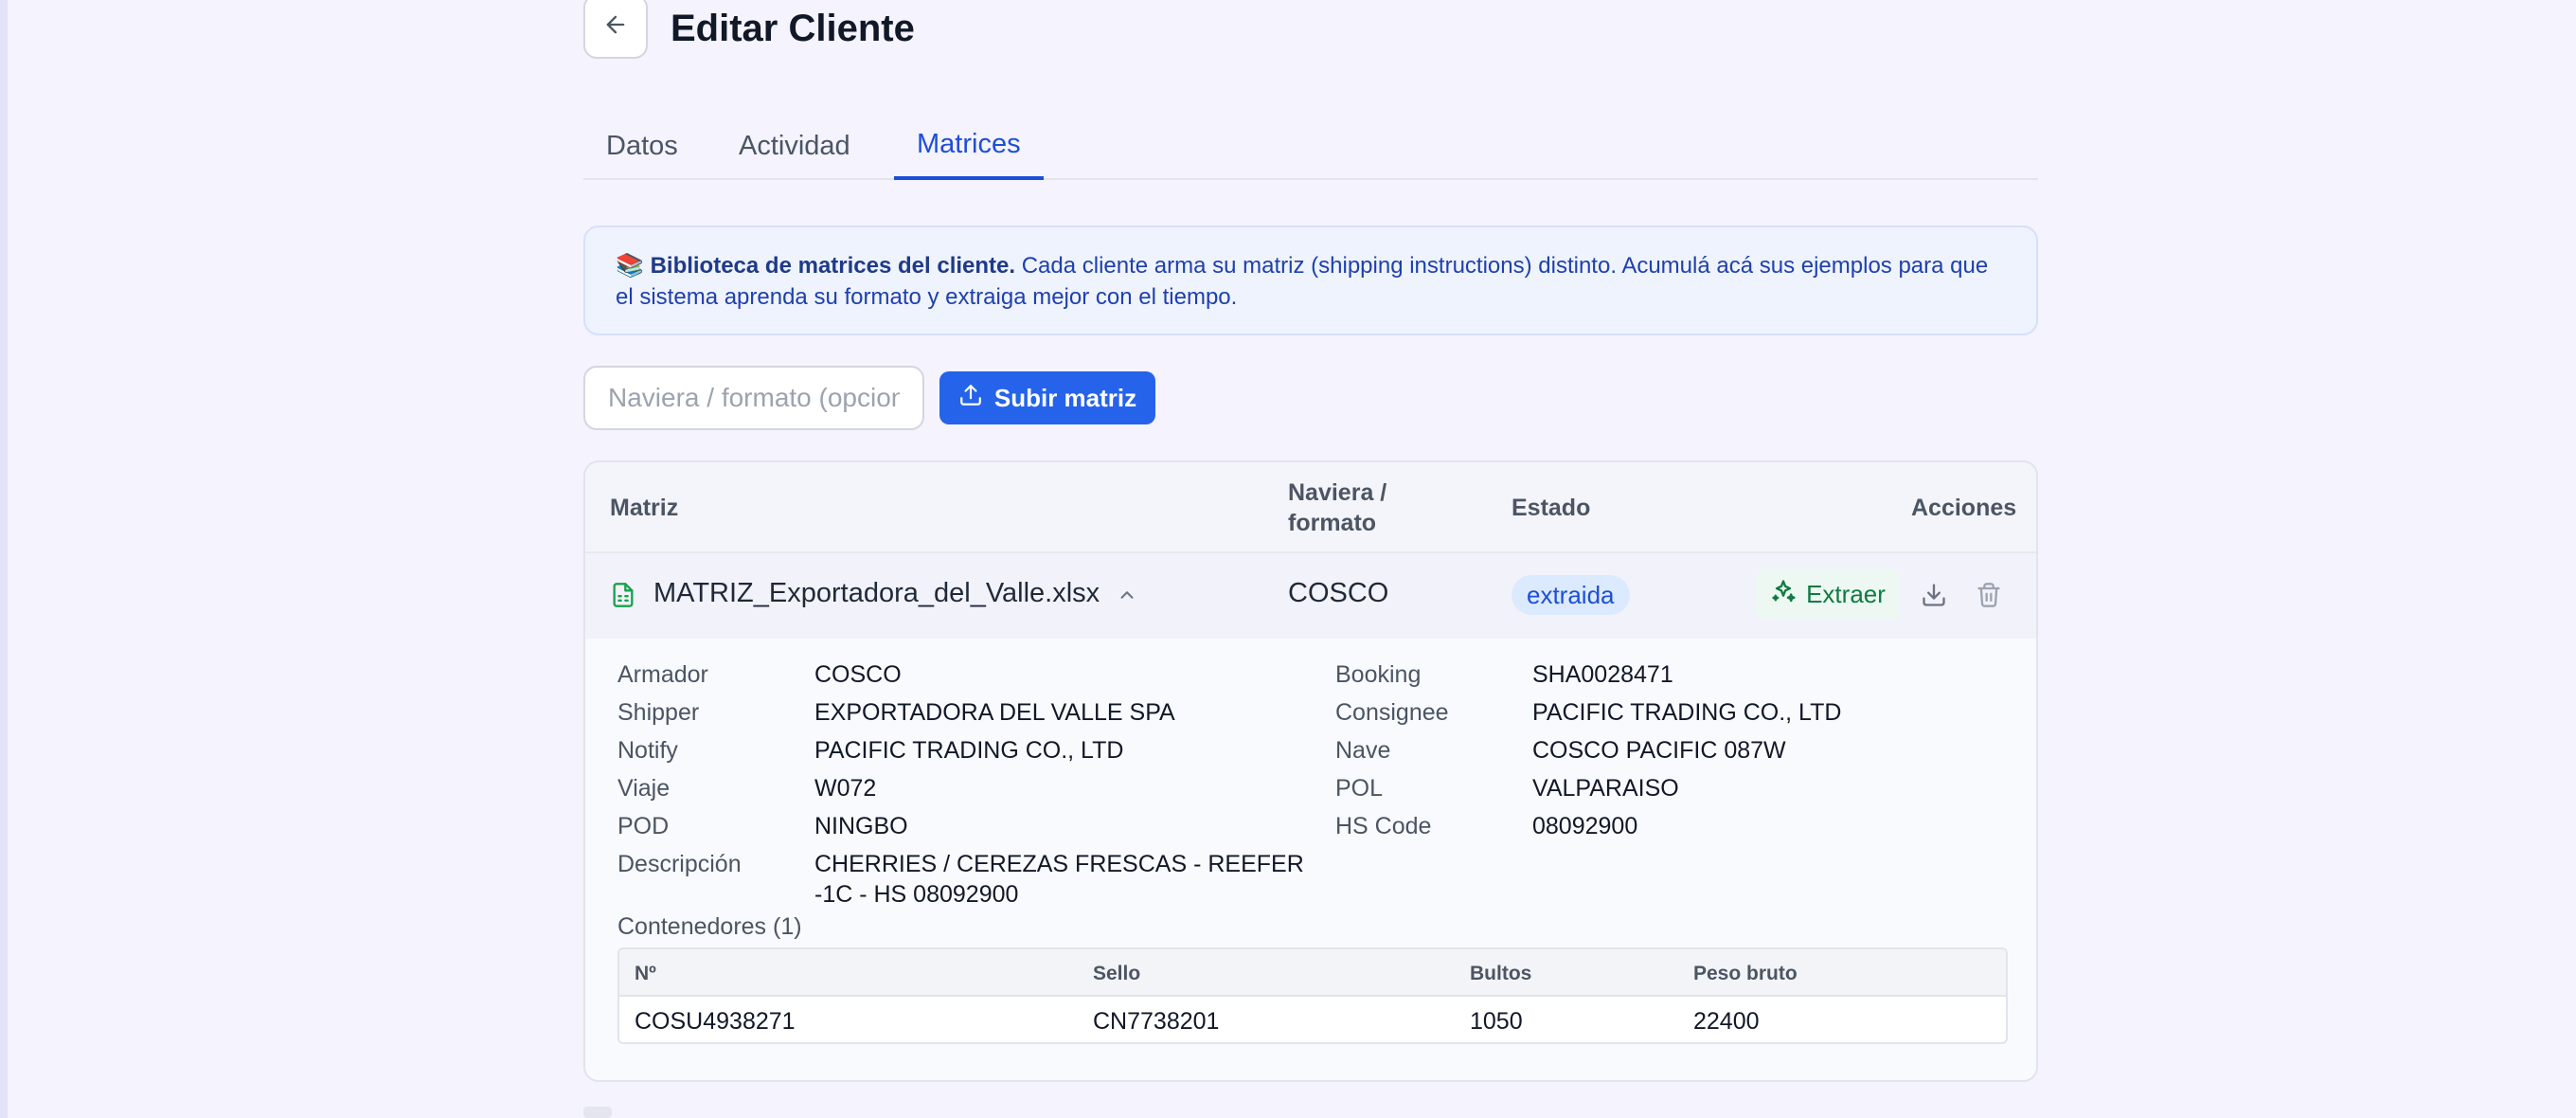 This screenshot has height=1118, width=2576. Describe the element at coordinates (969, 750) in the screenshot. I see `value-notify: PACIFIC TRADING CO., LTD` at that location.